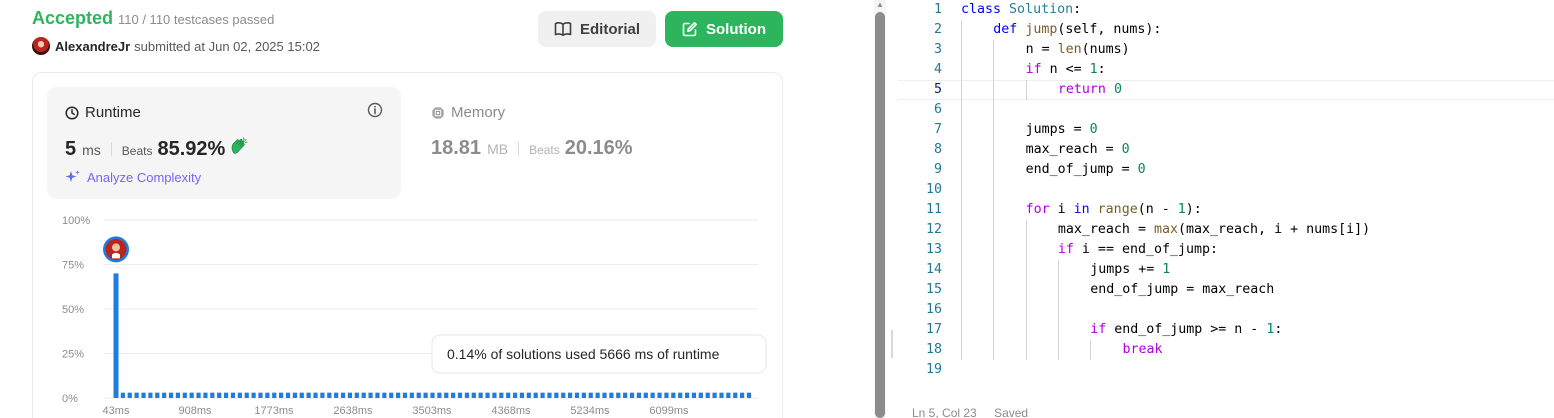 The image size is (1554, 418). Describe the element at coordinates (432, 411) in the screenshot. I see `x-tick-label: 3503ms` at that location.